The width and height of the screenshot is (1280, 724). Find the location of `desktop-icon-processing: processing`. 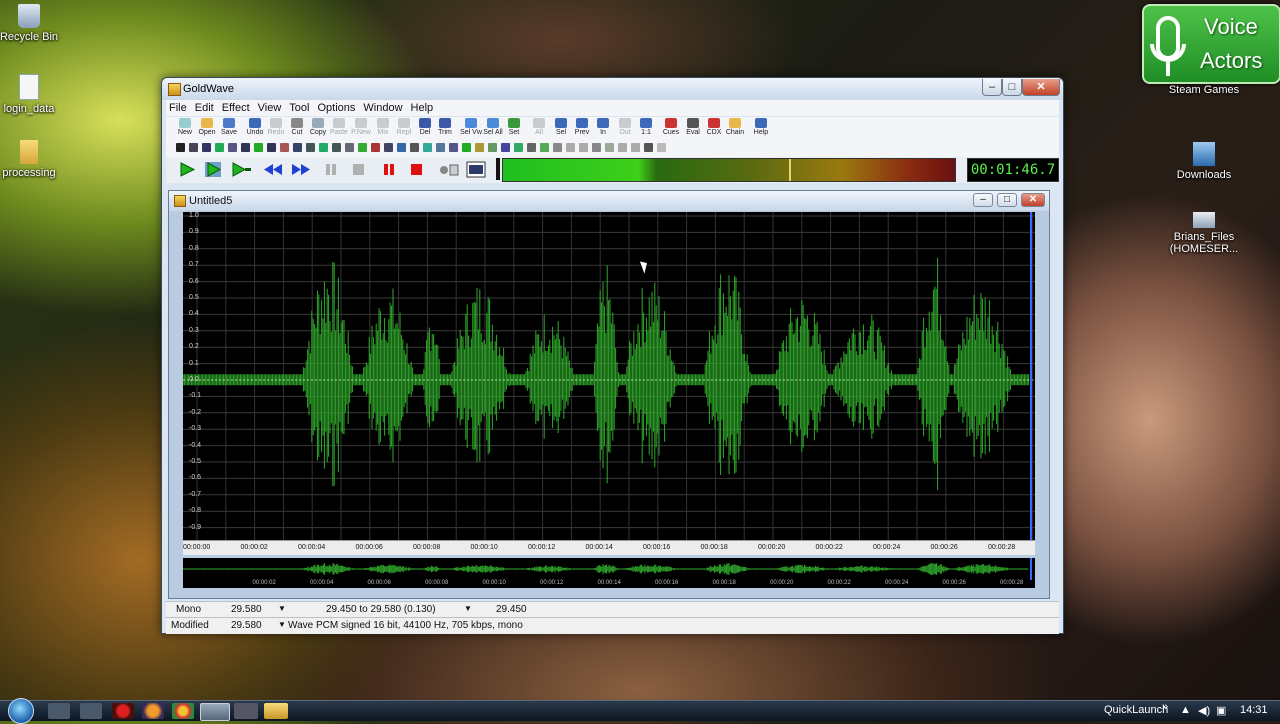

desktop-icon-processing: processing is located at coordinates (32, 159).